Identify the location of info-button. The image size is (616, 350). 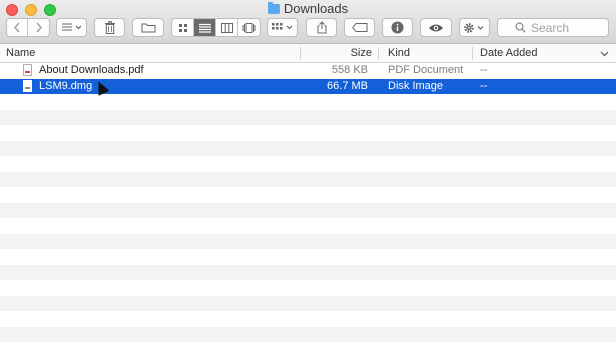
(397, 27).